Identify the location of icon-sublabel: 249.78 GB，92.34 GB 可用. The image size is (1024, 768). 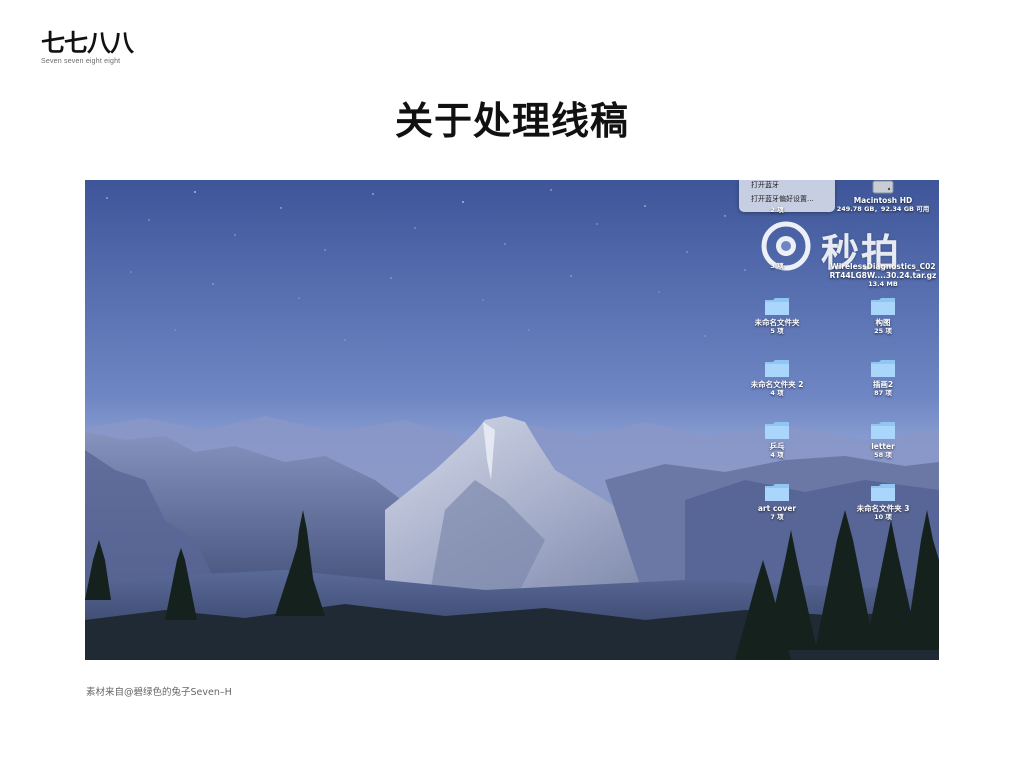
(883, 209).